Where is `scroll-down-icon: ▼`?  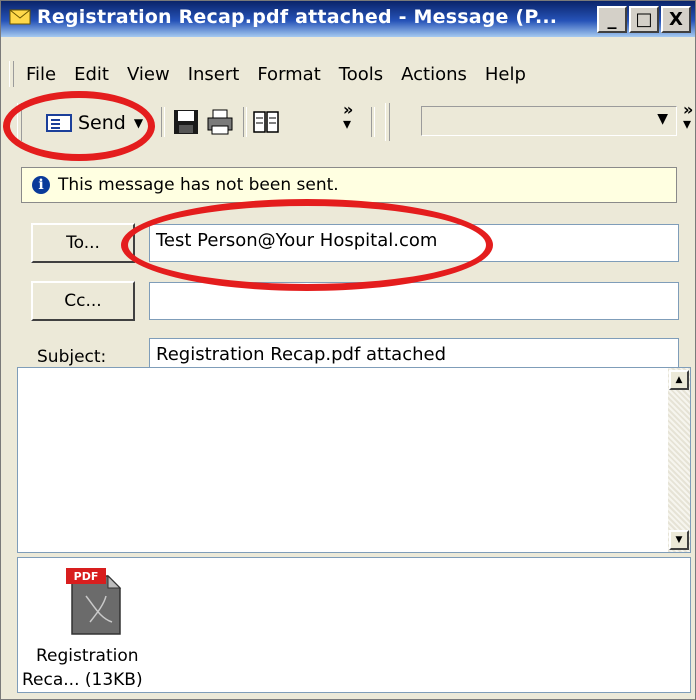
scroll-down-icon: ▼ is located at coordinates (679, 540).